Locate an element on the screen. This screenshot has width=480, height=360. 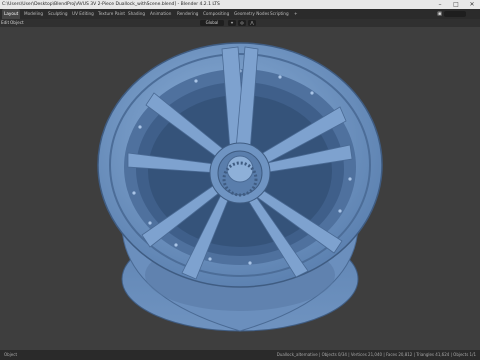
wheel-hub is located at coordinates (240, 173).